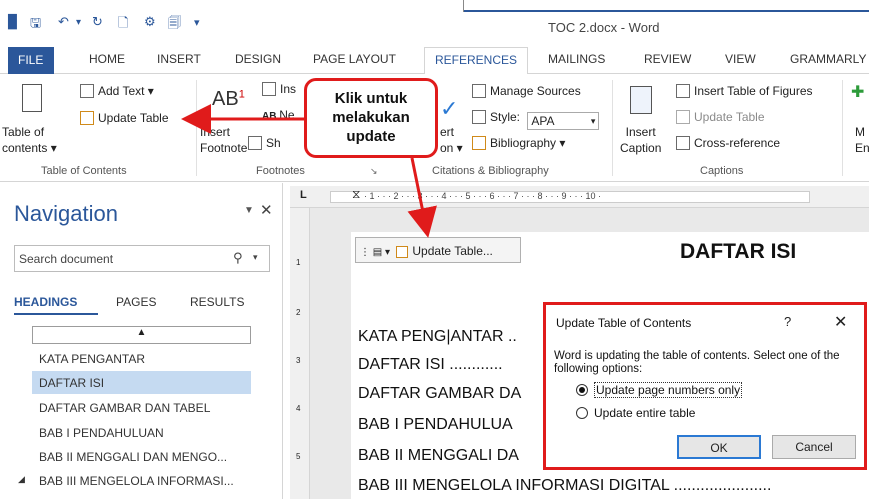 This screenshot has height=499, width=869. What do you see at coordinates (422, 197) in the screenshot?
I see `arrow-to-toc-control` at bounding box center [422, 197].